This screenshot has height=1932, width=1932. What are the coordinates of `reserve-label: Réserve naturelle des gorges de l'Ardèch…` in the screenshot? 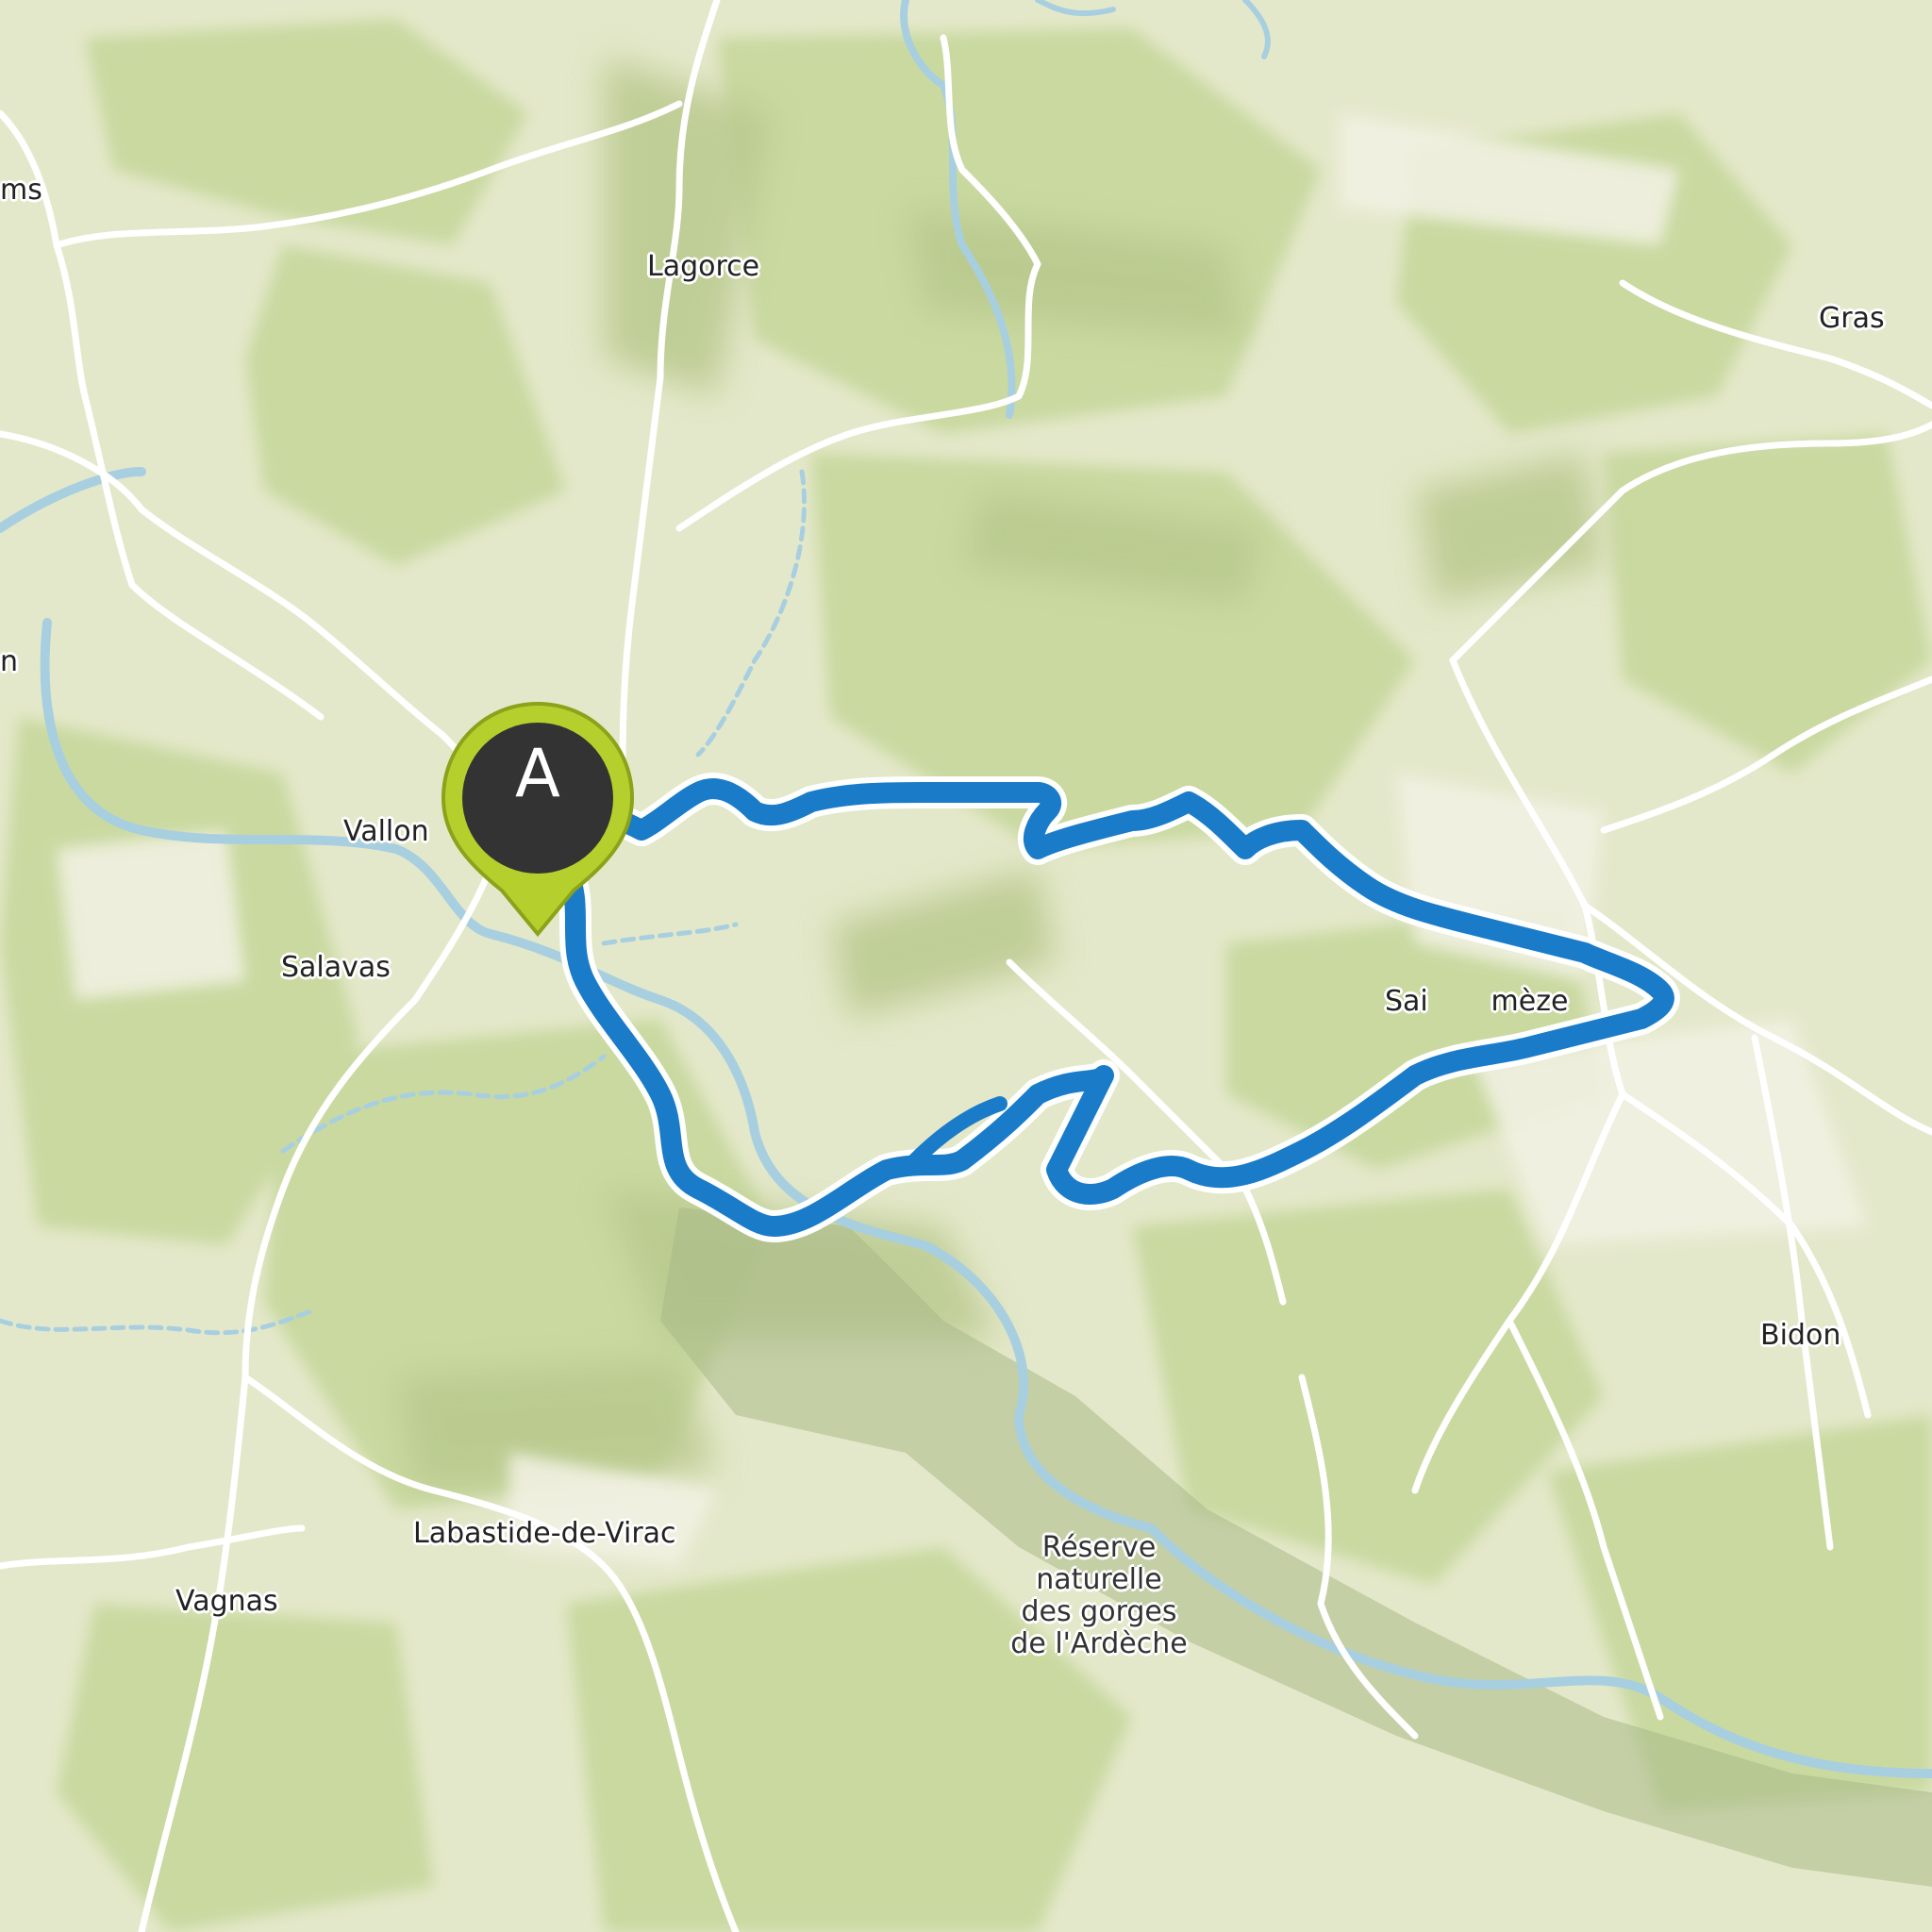 It's located at (1099, 1596).